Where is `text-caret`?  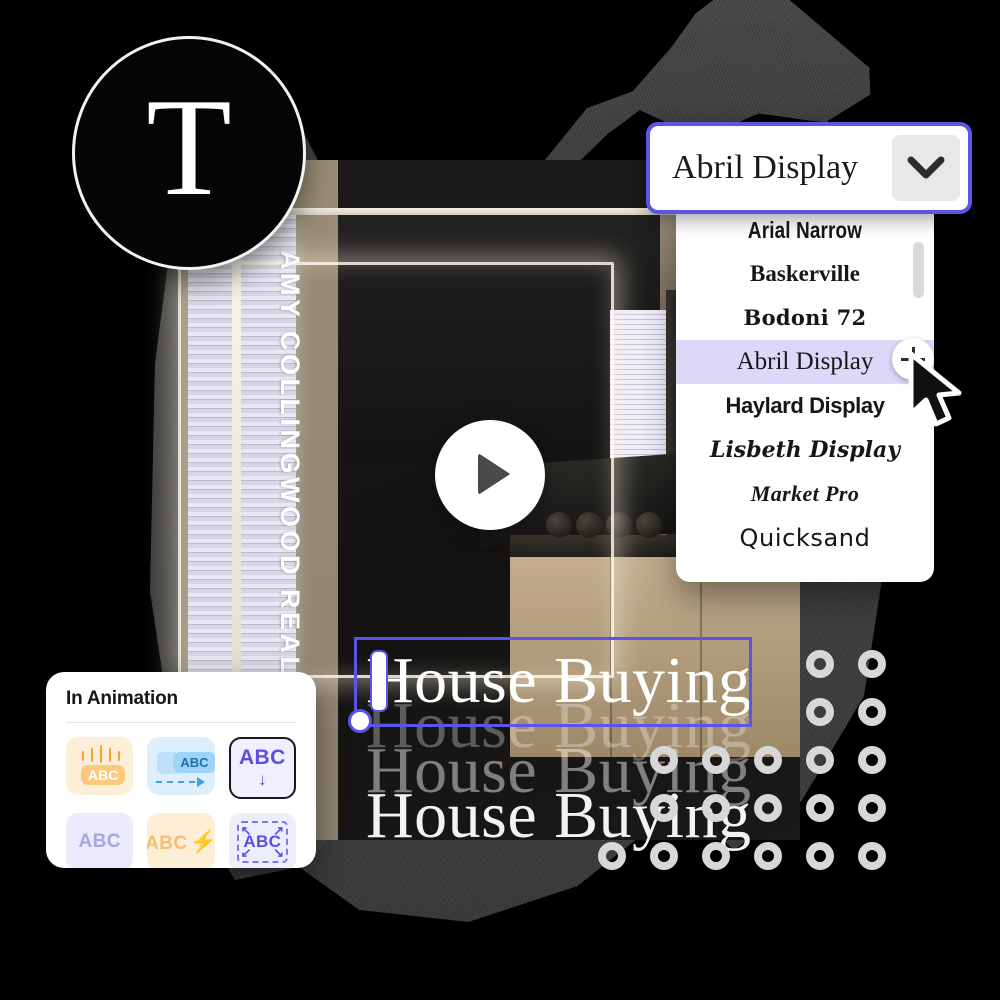 text-caret is located at coordinates (379, 681).